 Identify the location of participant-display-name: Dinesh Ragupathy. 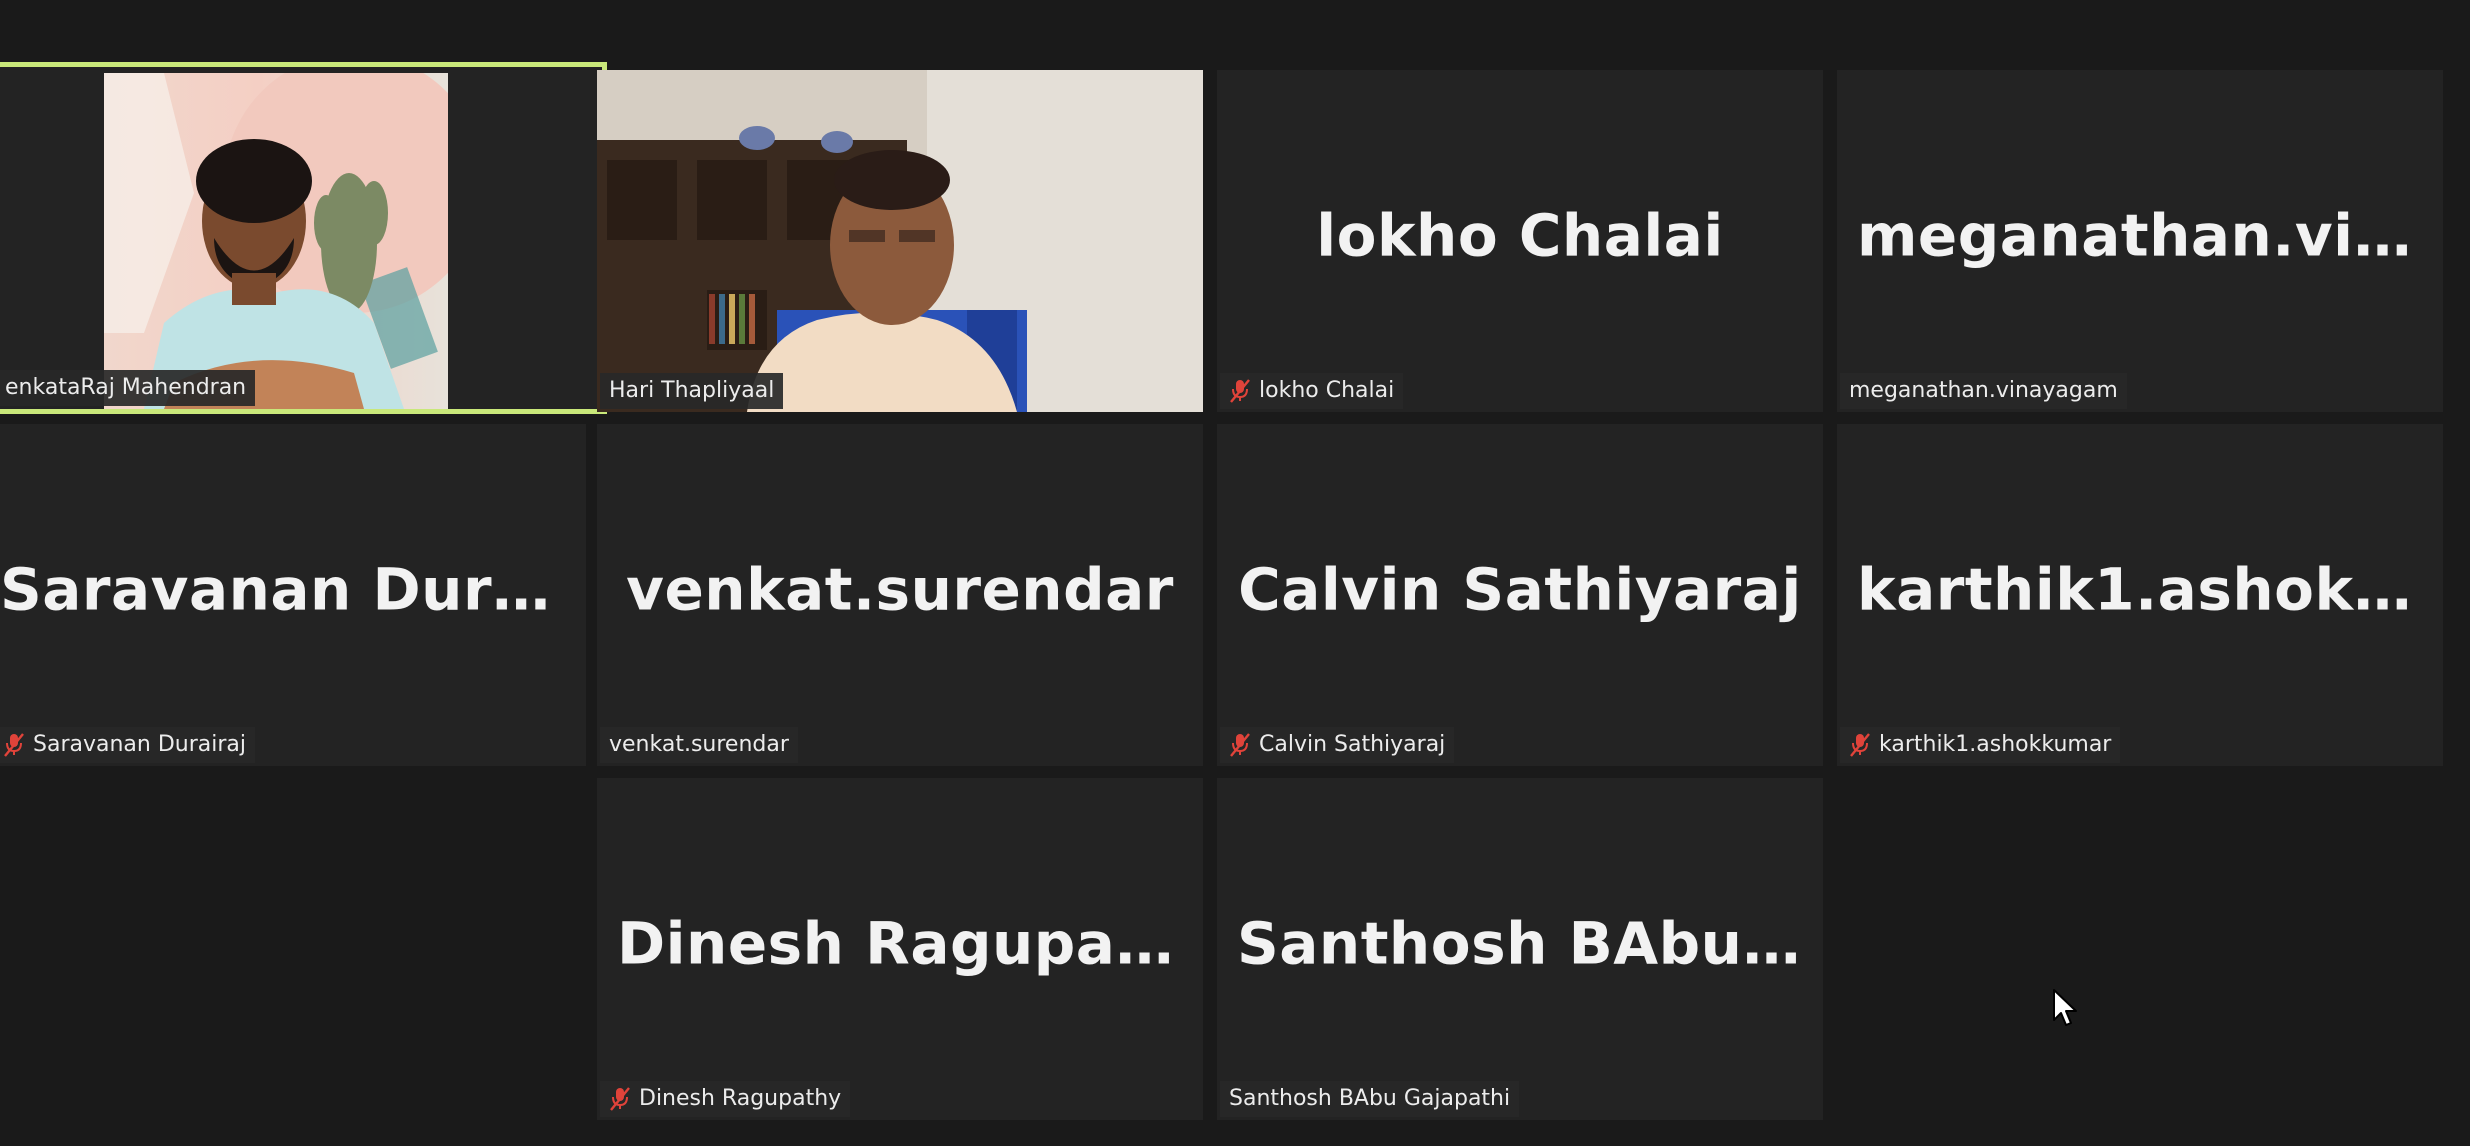
(910, 943).